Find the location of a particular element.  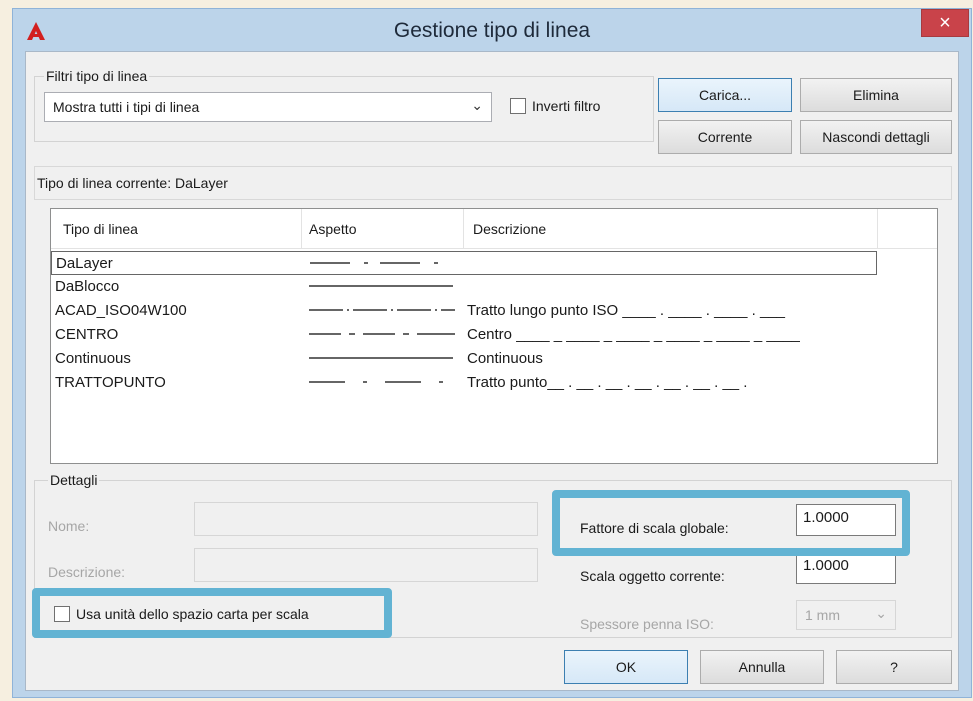

list-header: Tipo di linea Aspetto Descrizione is located at coordinates (494, 229).